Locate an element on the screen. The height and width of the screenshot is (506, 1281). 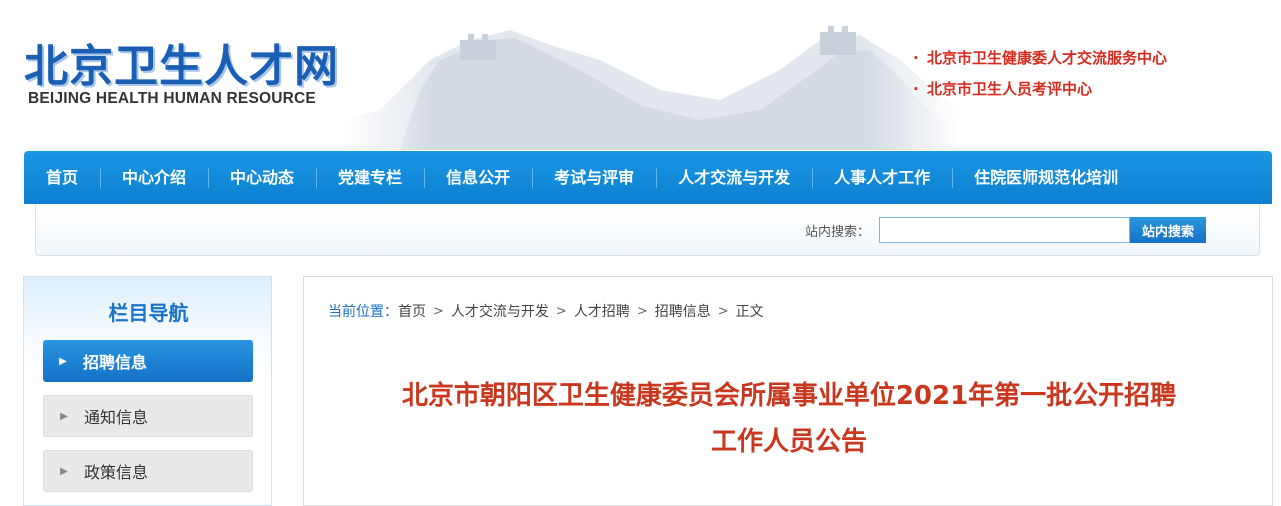
nav-item-hr-work: 人事人才工作 is located at coordinates (882, 177).